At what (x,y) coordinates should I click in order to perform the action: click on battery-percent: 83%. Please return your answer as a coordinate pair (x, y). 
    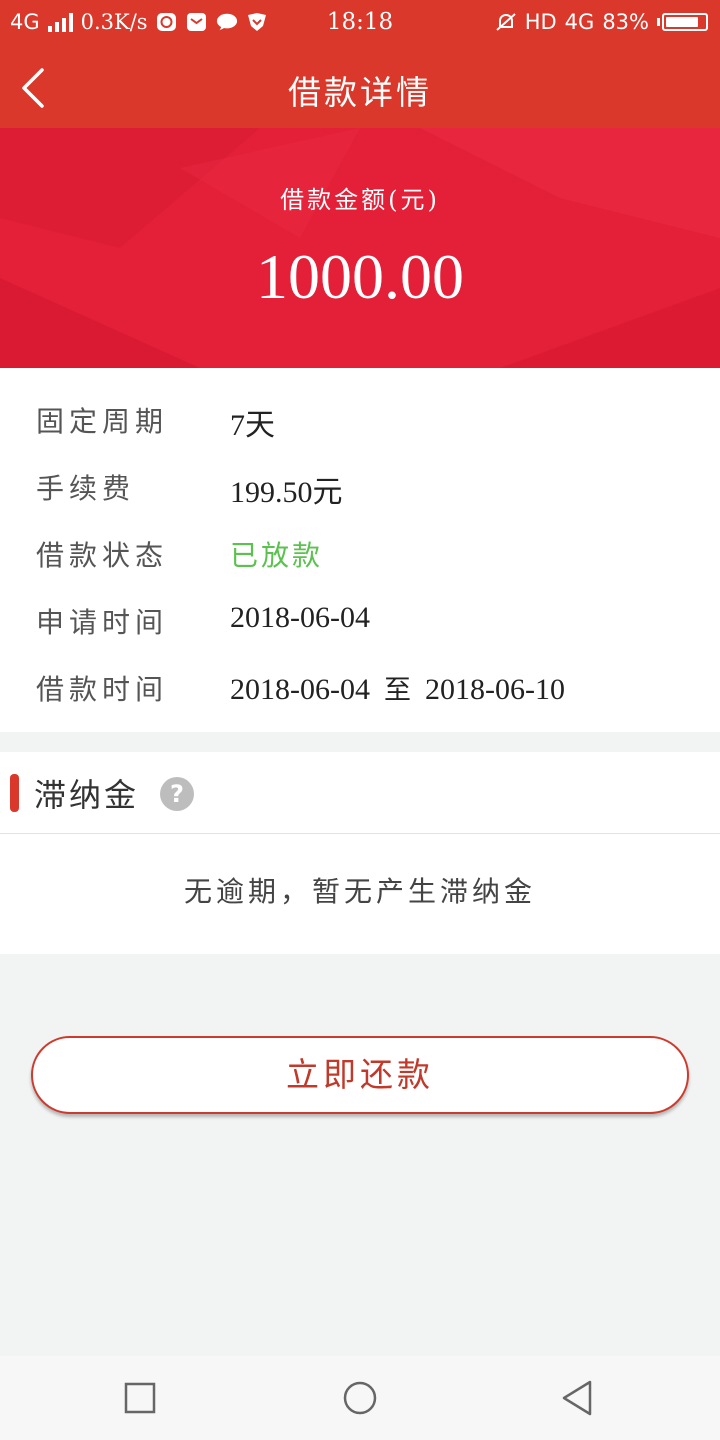
    Looking at the image, I should click on (625, 22).